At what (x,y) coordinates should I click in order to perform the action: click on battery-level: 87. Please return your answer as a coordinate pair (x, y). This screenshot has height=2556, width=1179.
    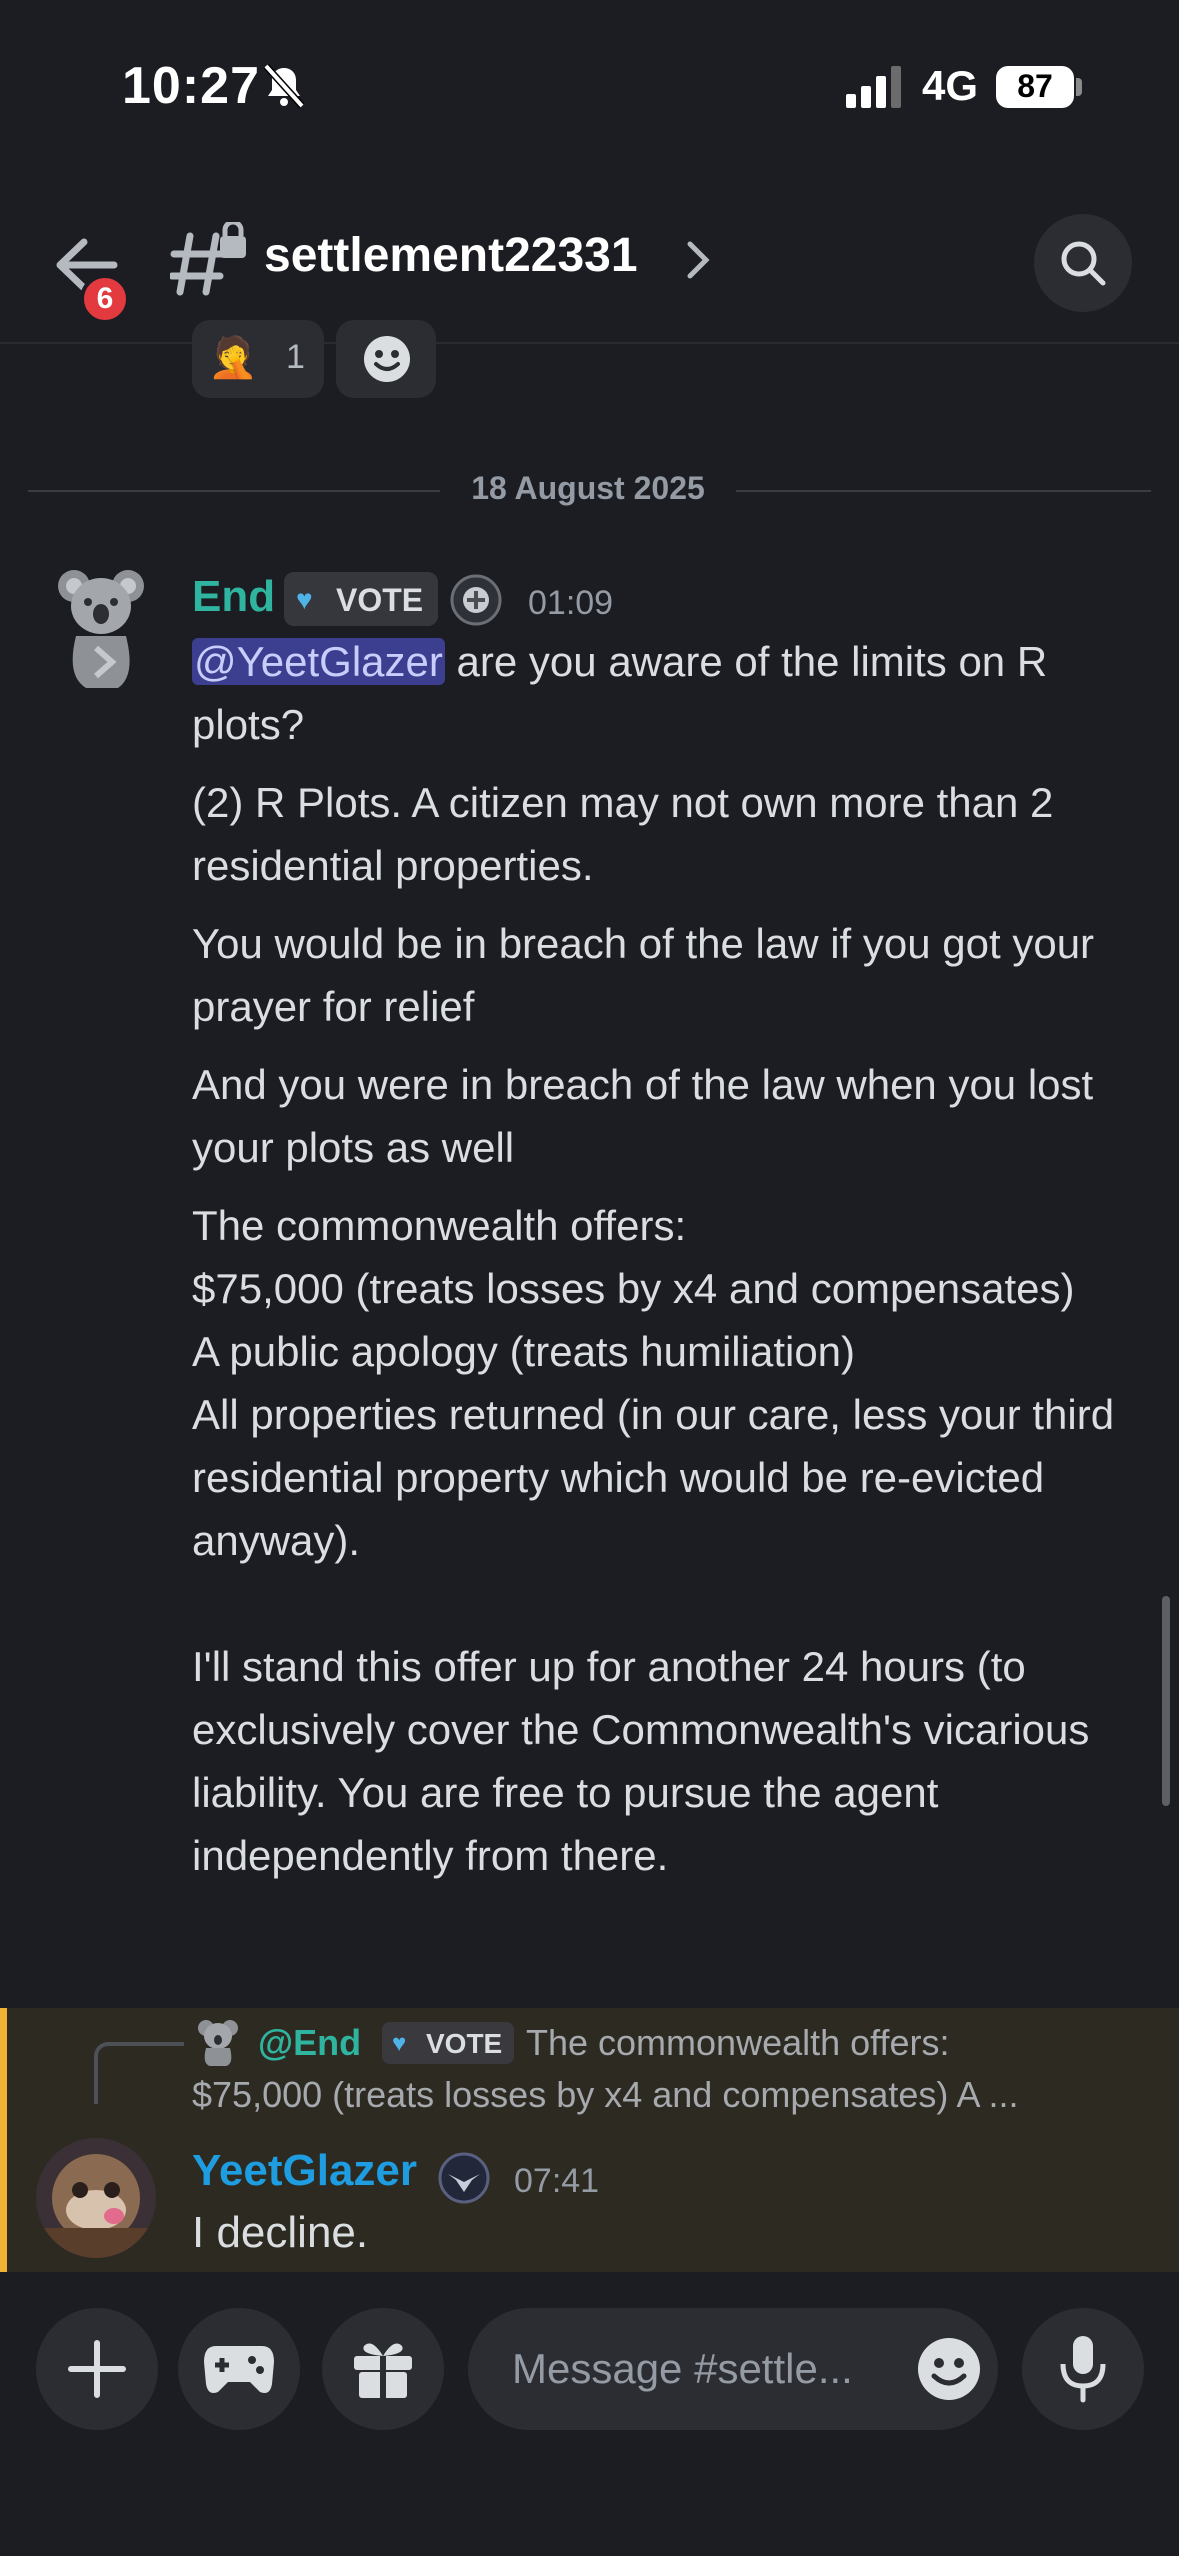
    Looking at the image, I should click on (1035, 86).